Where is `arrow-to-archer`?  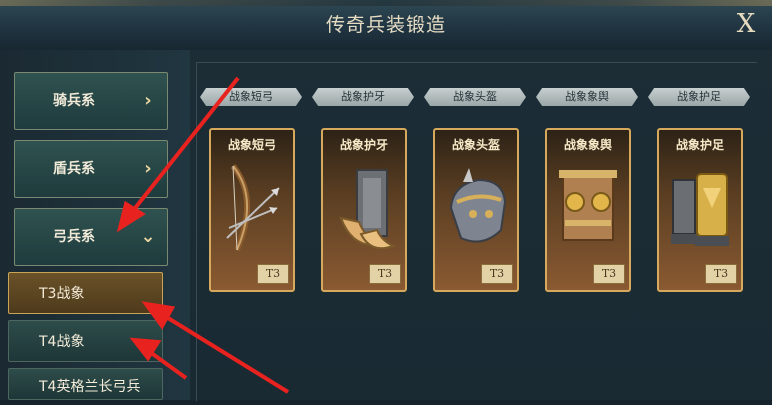
arrow-to-archer is located at coordinates (185, 145).